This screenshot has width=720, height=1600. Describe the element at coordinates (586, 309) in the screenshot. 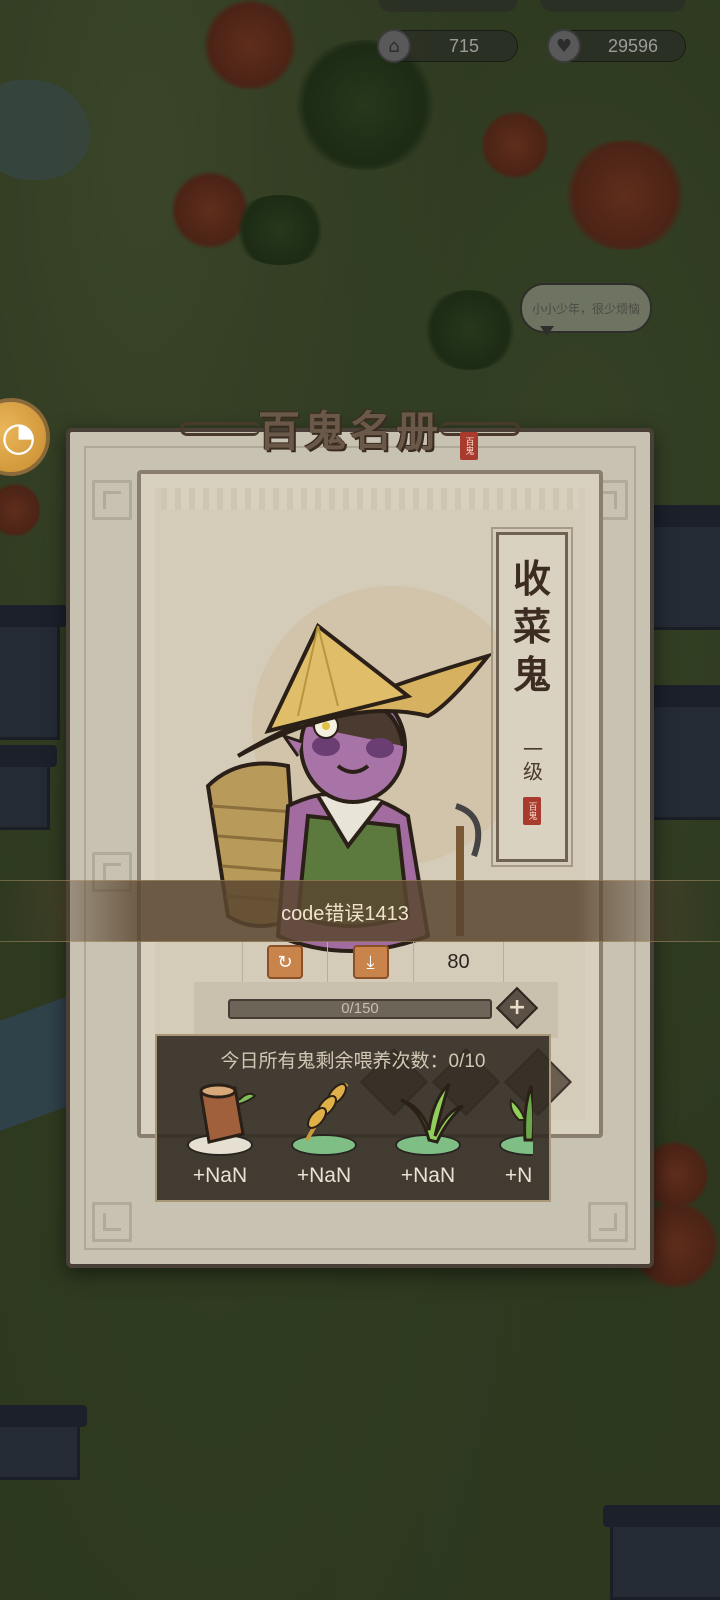

I see `speech-bubble: 小小少年，很少烦恼` at that location.